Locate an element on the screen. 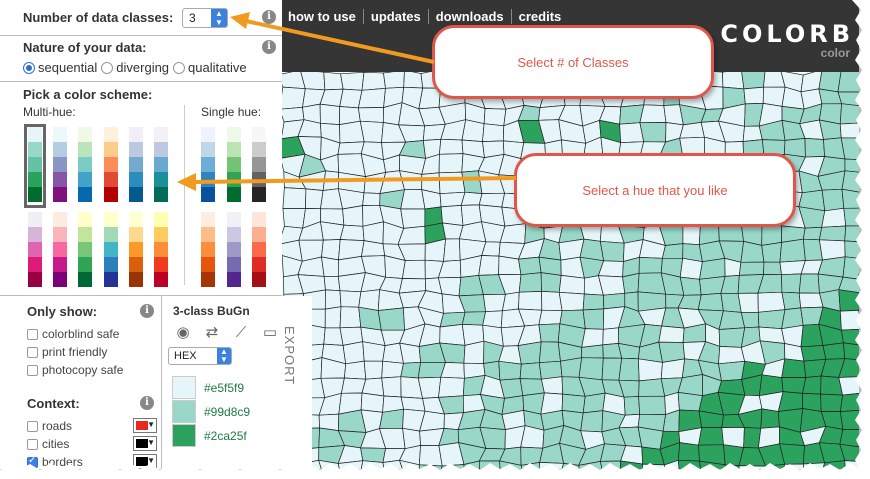 The height and width of the screenshot is (479, 870). roads-color-picker: ▼ is located at coordinates (145, 425).